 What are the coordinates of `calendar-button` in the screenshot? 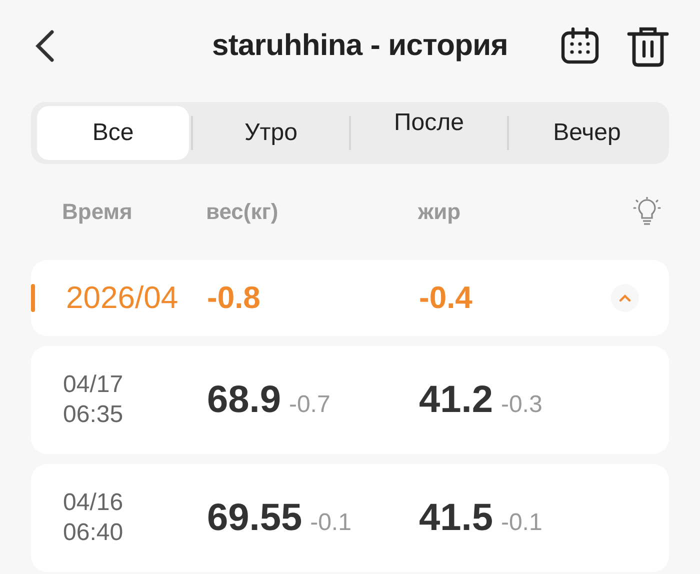 It's located at (580, 46).